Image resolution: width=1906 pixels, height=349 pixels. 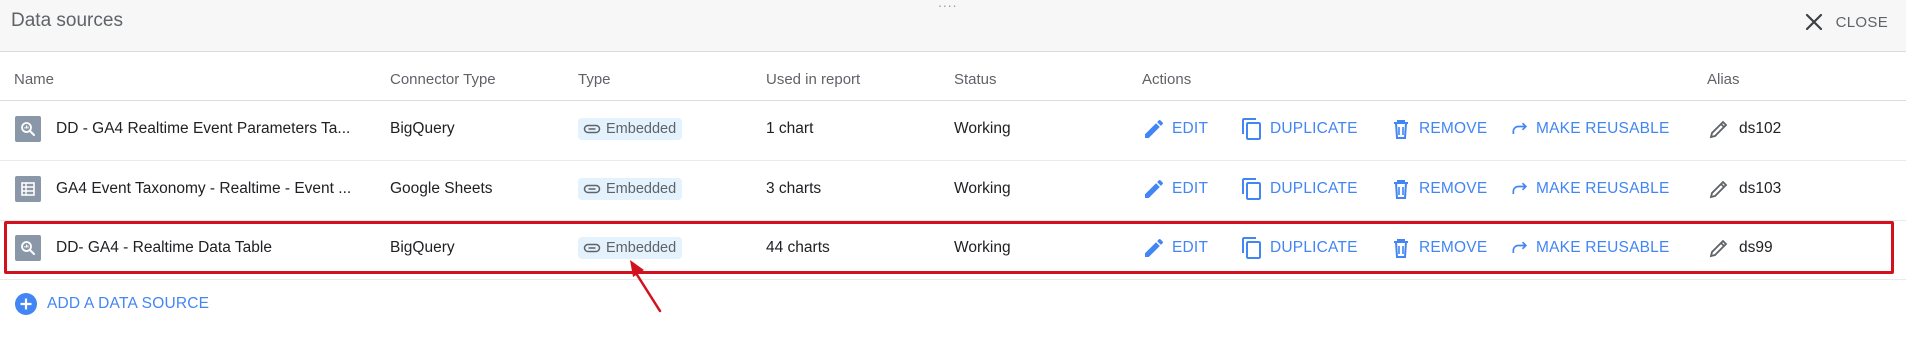 I want to click on col-header-used-in-report: Used in report, so click(x=813, y=79).